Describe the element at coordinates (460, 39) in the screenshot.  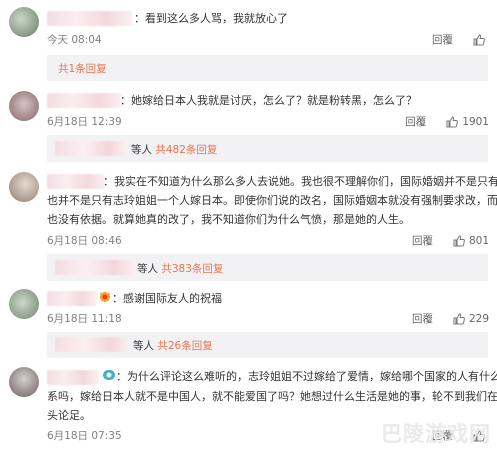
I see `comment-actions: 回覆` at that location.